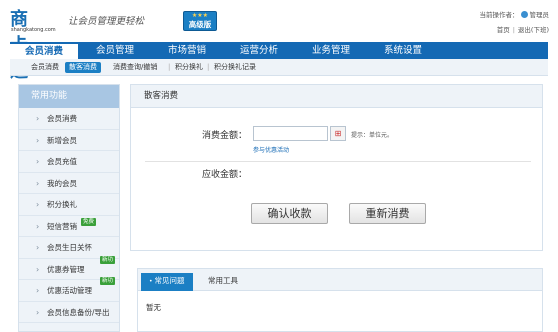 Image resolution: width=558 pixels, height=332 pixels. What do you see at coordinates (338, 161) in the screenshot?
I see `divider` at bounding box center [338, 161].